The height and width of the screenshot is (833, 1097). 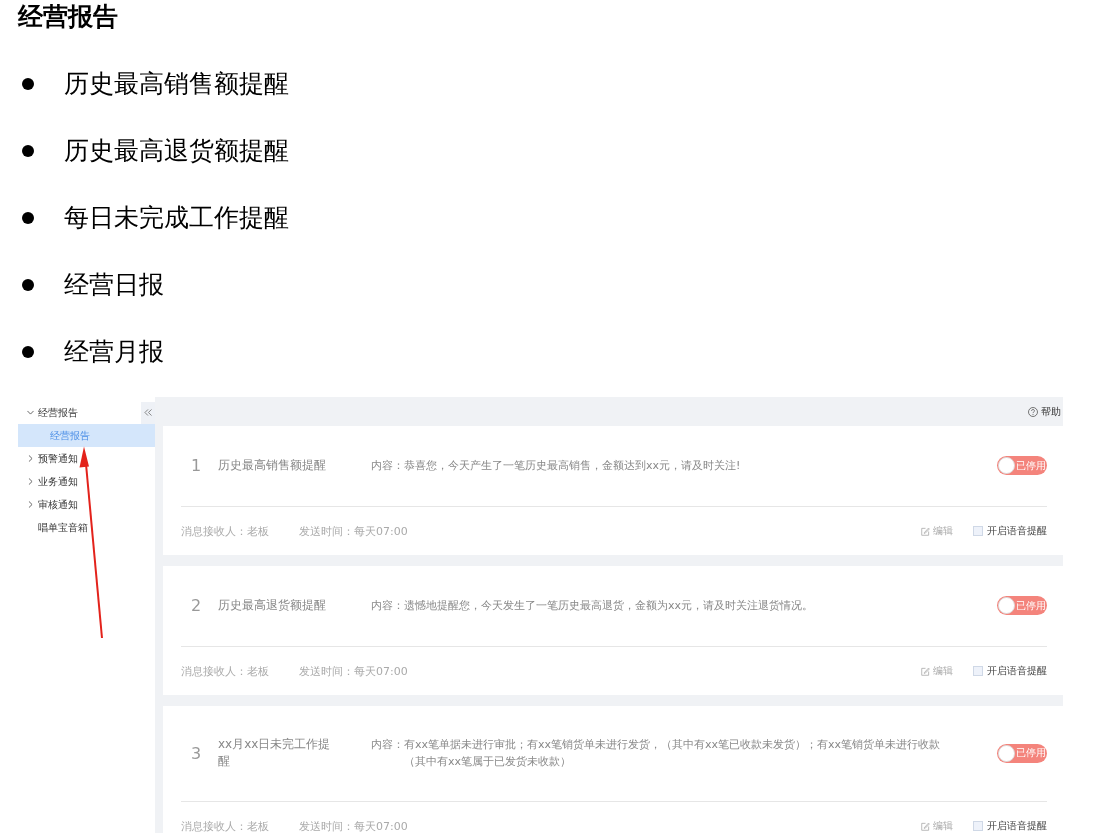 I want to click on content-text: 恭喜您，今天产生了一笔历史最高销售，金额达到xx元，请及时关注!, so click(x=572, y=466).